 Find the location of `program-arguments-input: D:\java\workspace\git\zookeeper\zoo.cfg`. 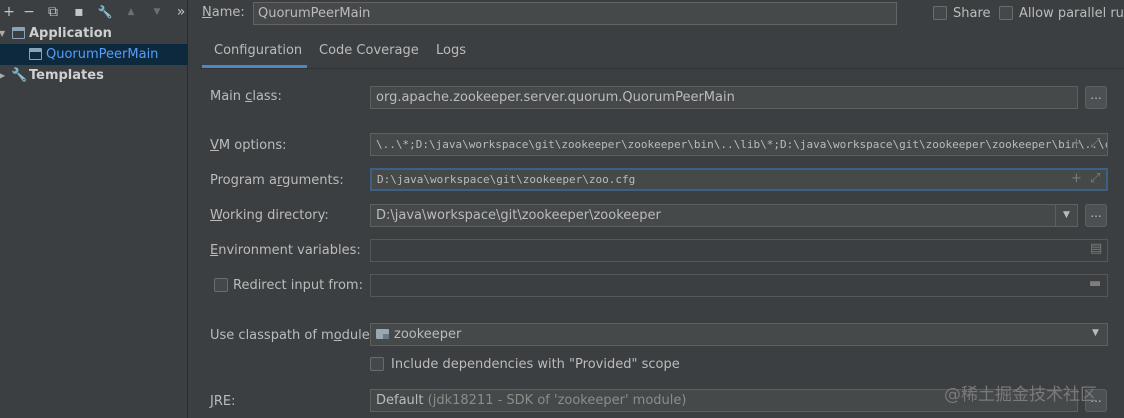

program-arguments-input: D:\java\workspace\git\zookeeper\zoo.cfg is located at coordinates (739, 179).